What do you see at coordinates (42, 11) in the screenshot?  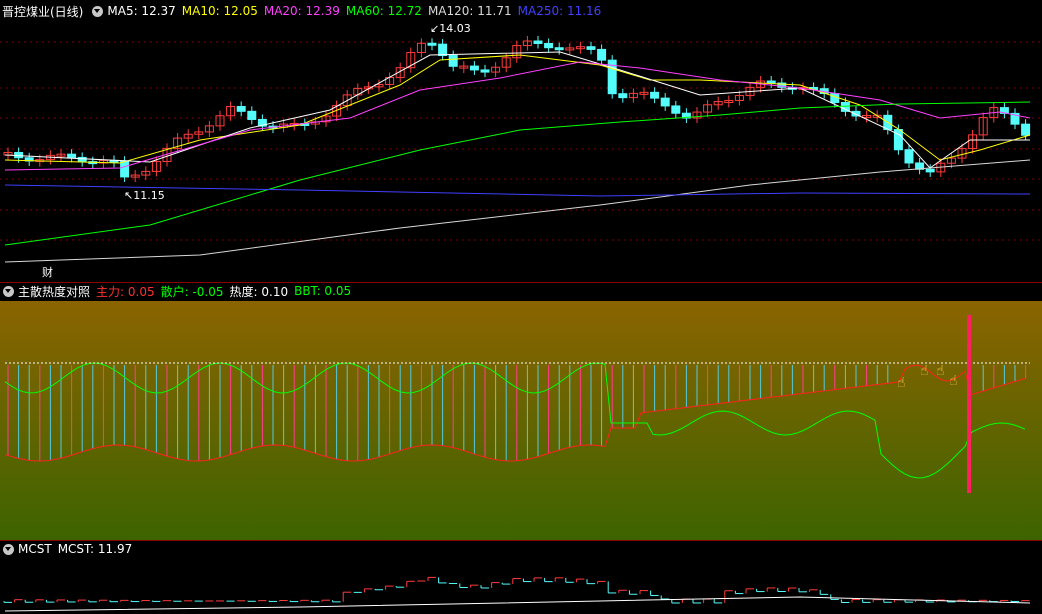 I see `stock-title: 晋控煤业(日线)` at bounding box center [42, 11].